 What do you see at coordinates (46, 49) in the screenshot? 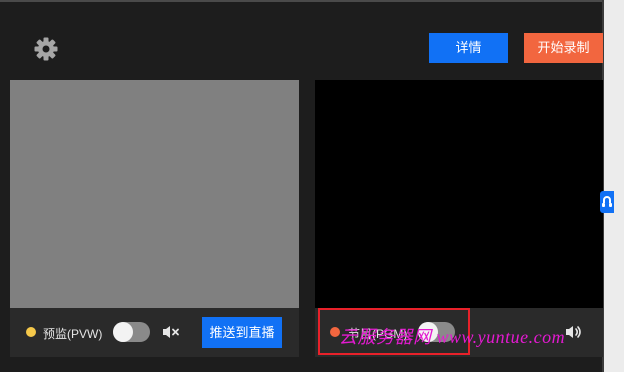
I see `gear-icon` at bounding box center [46, 49].